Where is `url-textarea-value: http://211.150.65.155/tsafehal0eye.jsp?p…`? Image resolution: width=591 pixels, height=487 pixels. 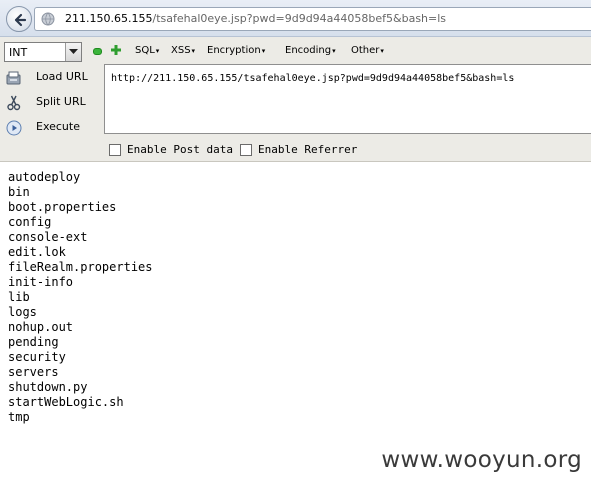 url-textarea-value: http://211.150.65.155/tsafehal0eye.jsp?p… is located at coordinates (313, 78).